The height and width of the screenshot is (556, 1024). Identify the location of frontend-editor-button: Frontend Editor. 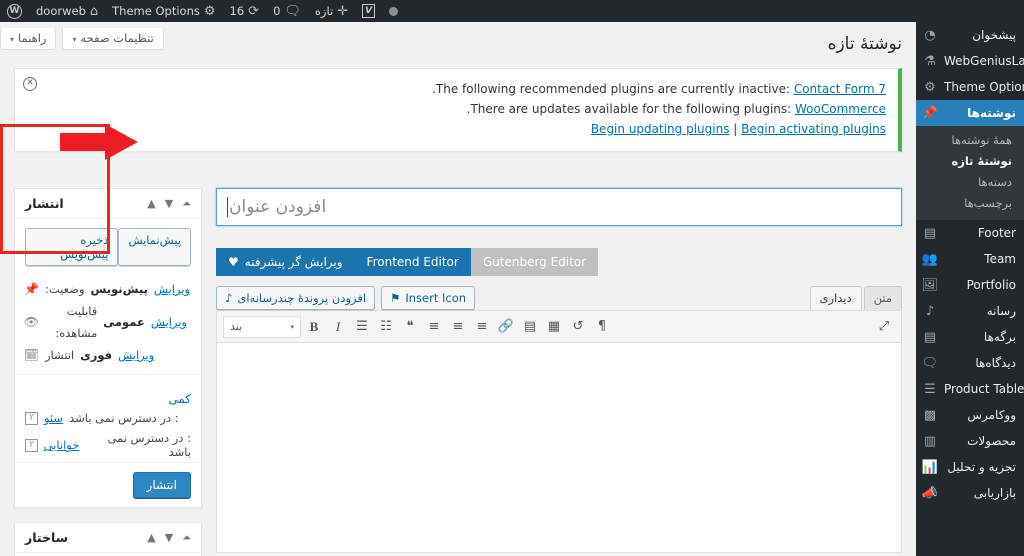
(412, 262).